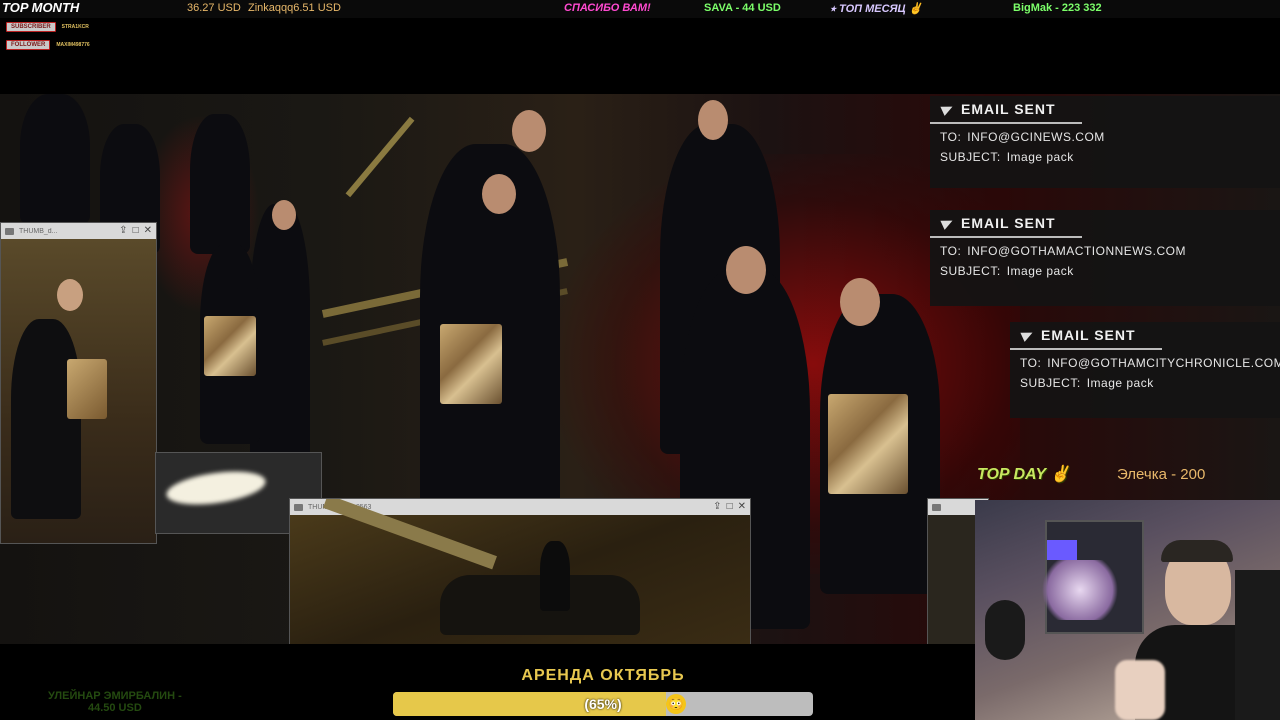  I want to click on ticker-donor: SAVA - 44 USD, so click(742, 8).